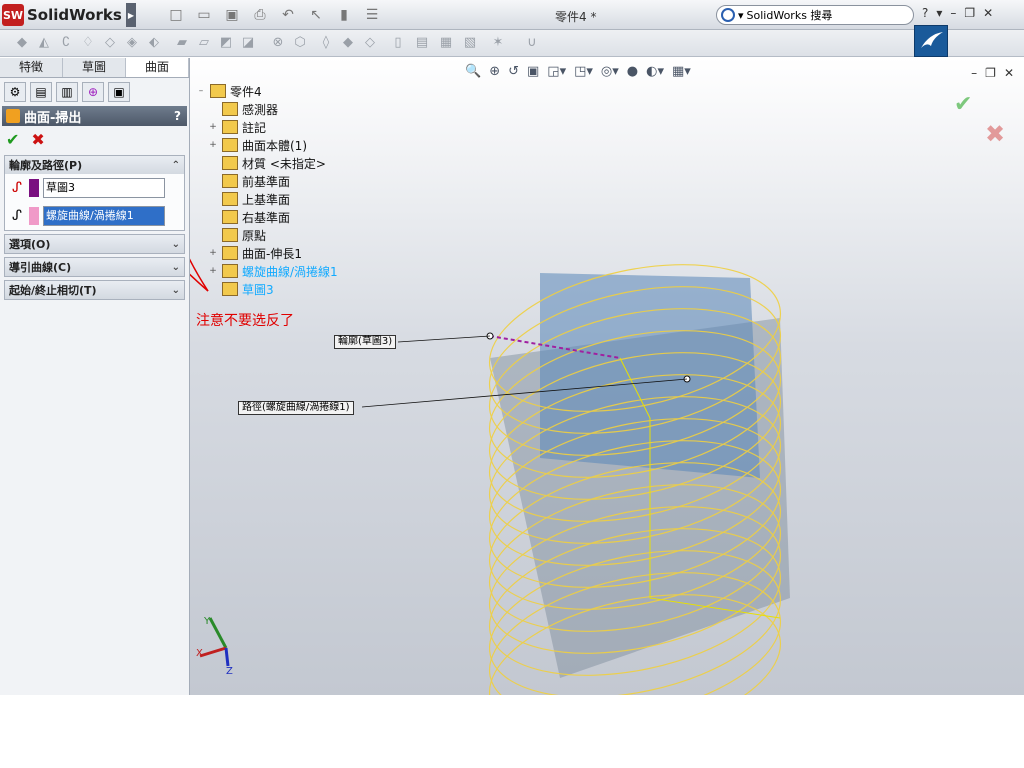 This screenshot has width=1024, height=768. What do you see at coordinates (94, 244) in the screenshot?
I see `group-options-header: 選項(O) ⌄` at bounding box center [94, 244].